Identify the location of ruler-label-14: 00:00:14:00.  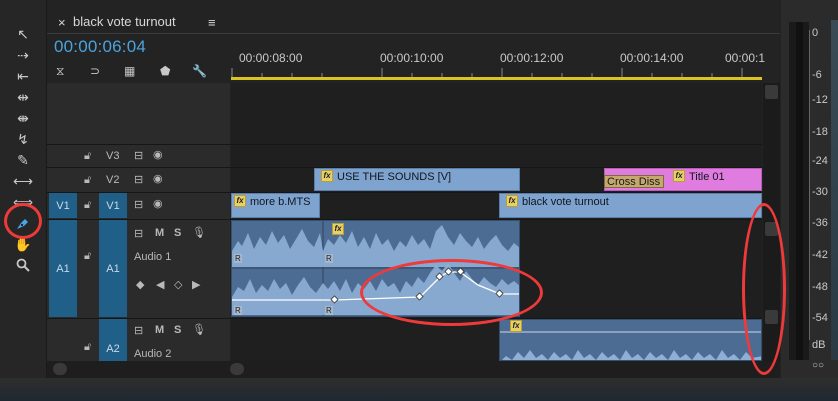
(652, 58).